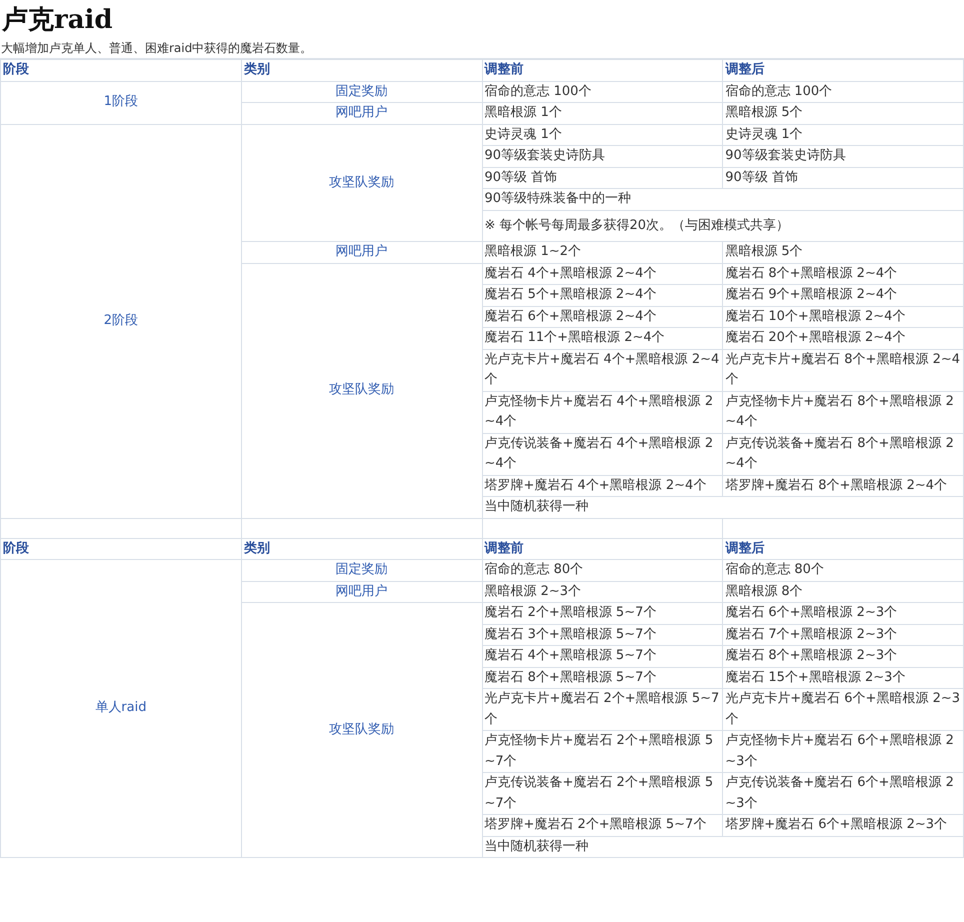 Image resolution: width=964 pixels, height=922 pixels. Describe the element at coordinates (602, 825) in the screenshot. I see `table-cell: 塔罗牌+魔岩石 2个+黑暗根源 5~7个` at that location.